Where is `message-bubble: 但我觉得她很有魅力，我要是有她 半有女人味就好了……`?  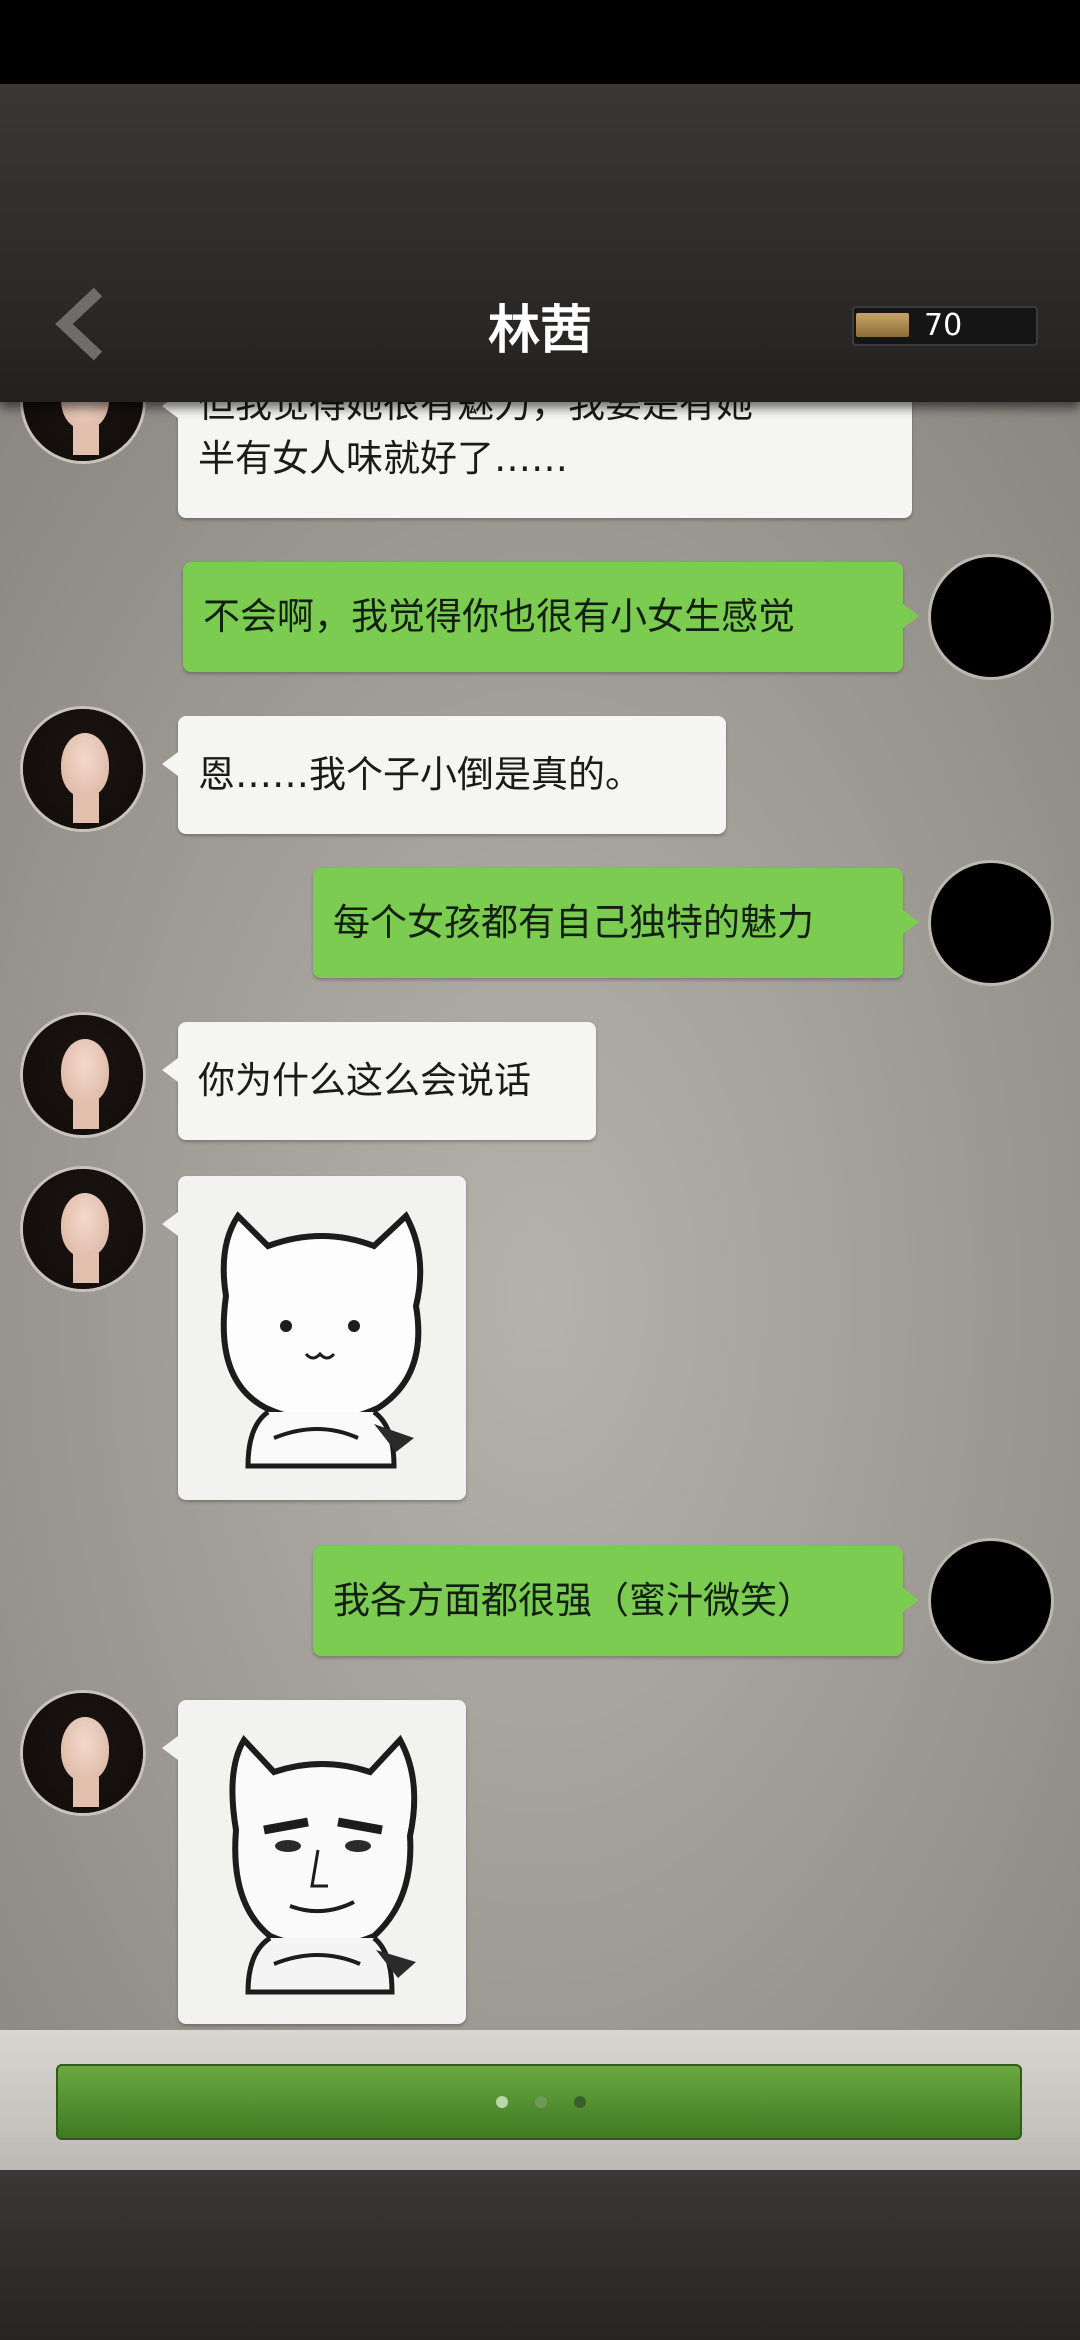 message-bubble: 但我觉得她很有魅力，我要是有她 半有女人味就好了…… is located at coordinates (537, 460).